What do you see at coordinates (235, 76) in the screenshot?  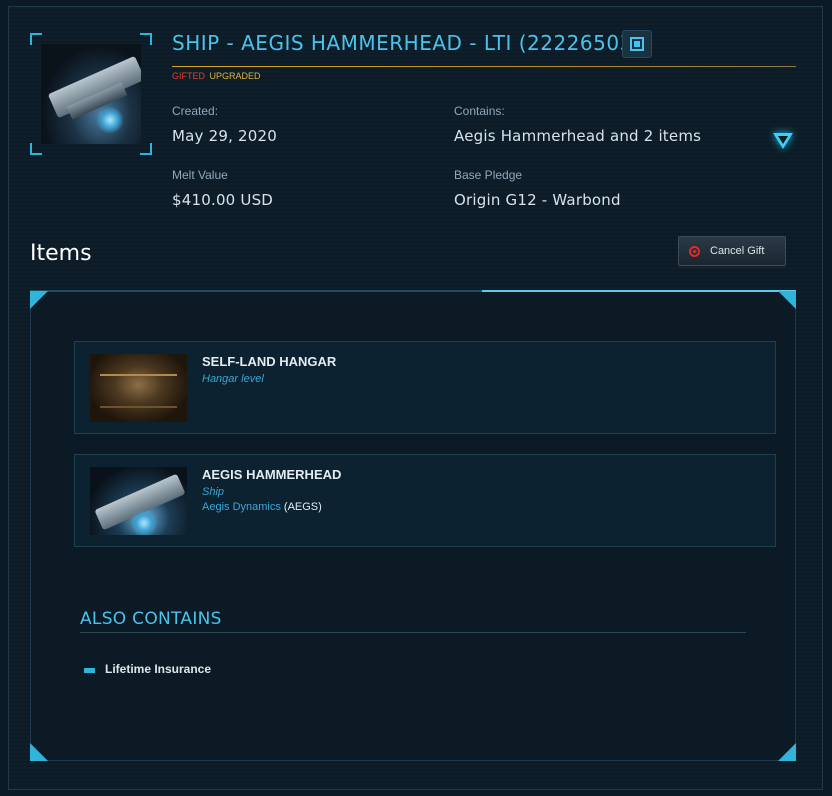 I see `upgraded-badge: UPGRADED` at bounding box center [235, 76].